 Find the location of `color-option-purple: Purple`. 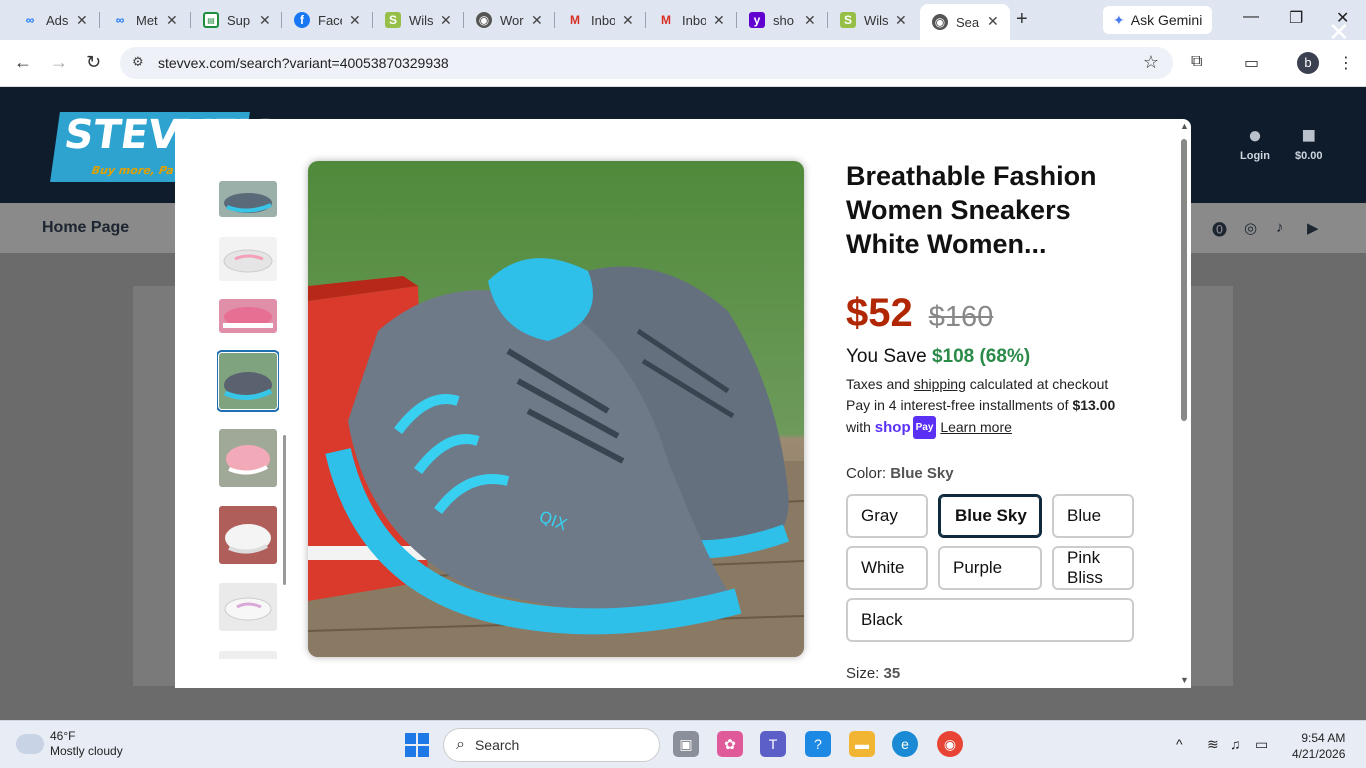

color-option-purple: Purple is located at coordinates (990, 568).